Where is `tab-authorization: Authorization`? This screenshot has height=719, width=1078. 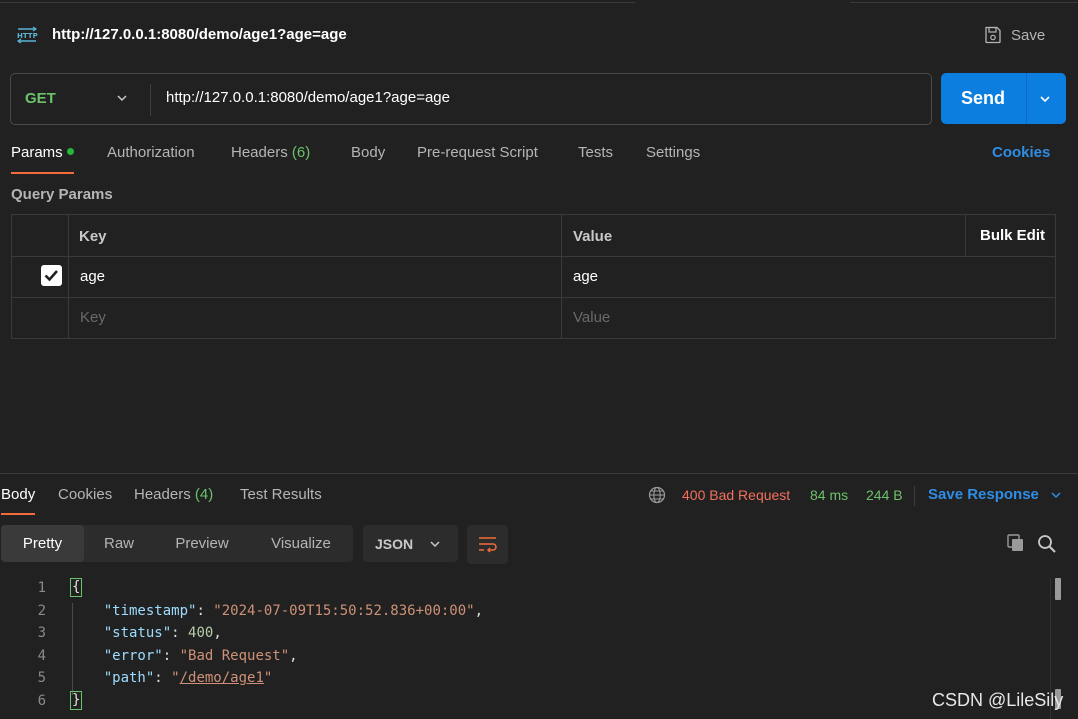 tab-authorization: Authorization is located at coordinates (151, 159).